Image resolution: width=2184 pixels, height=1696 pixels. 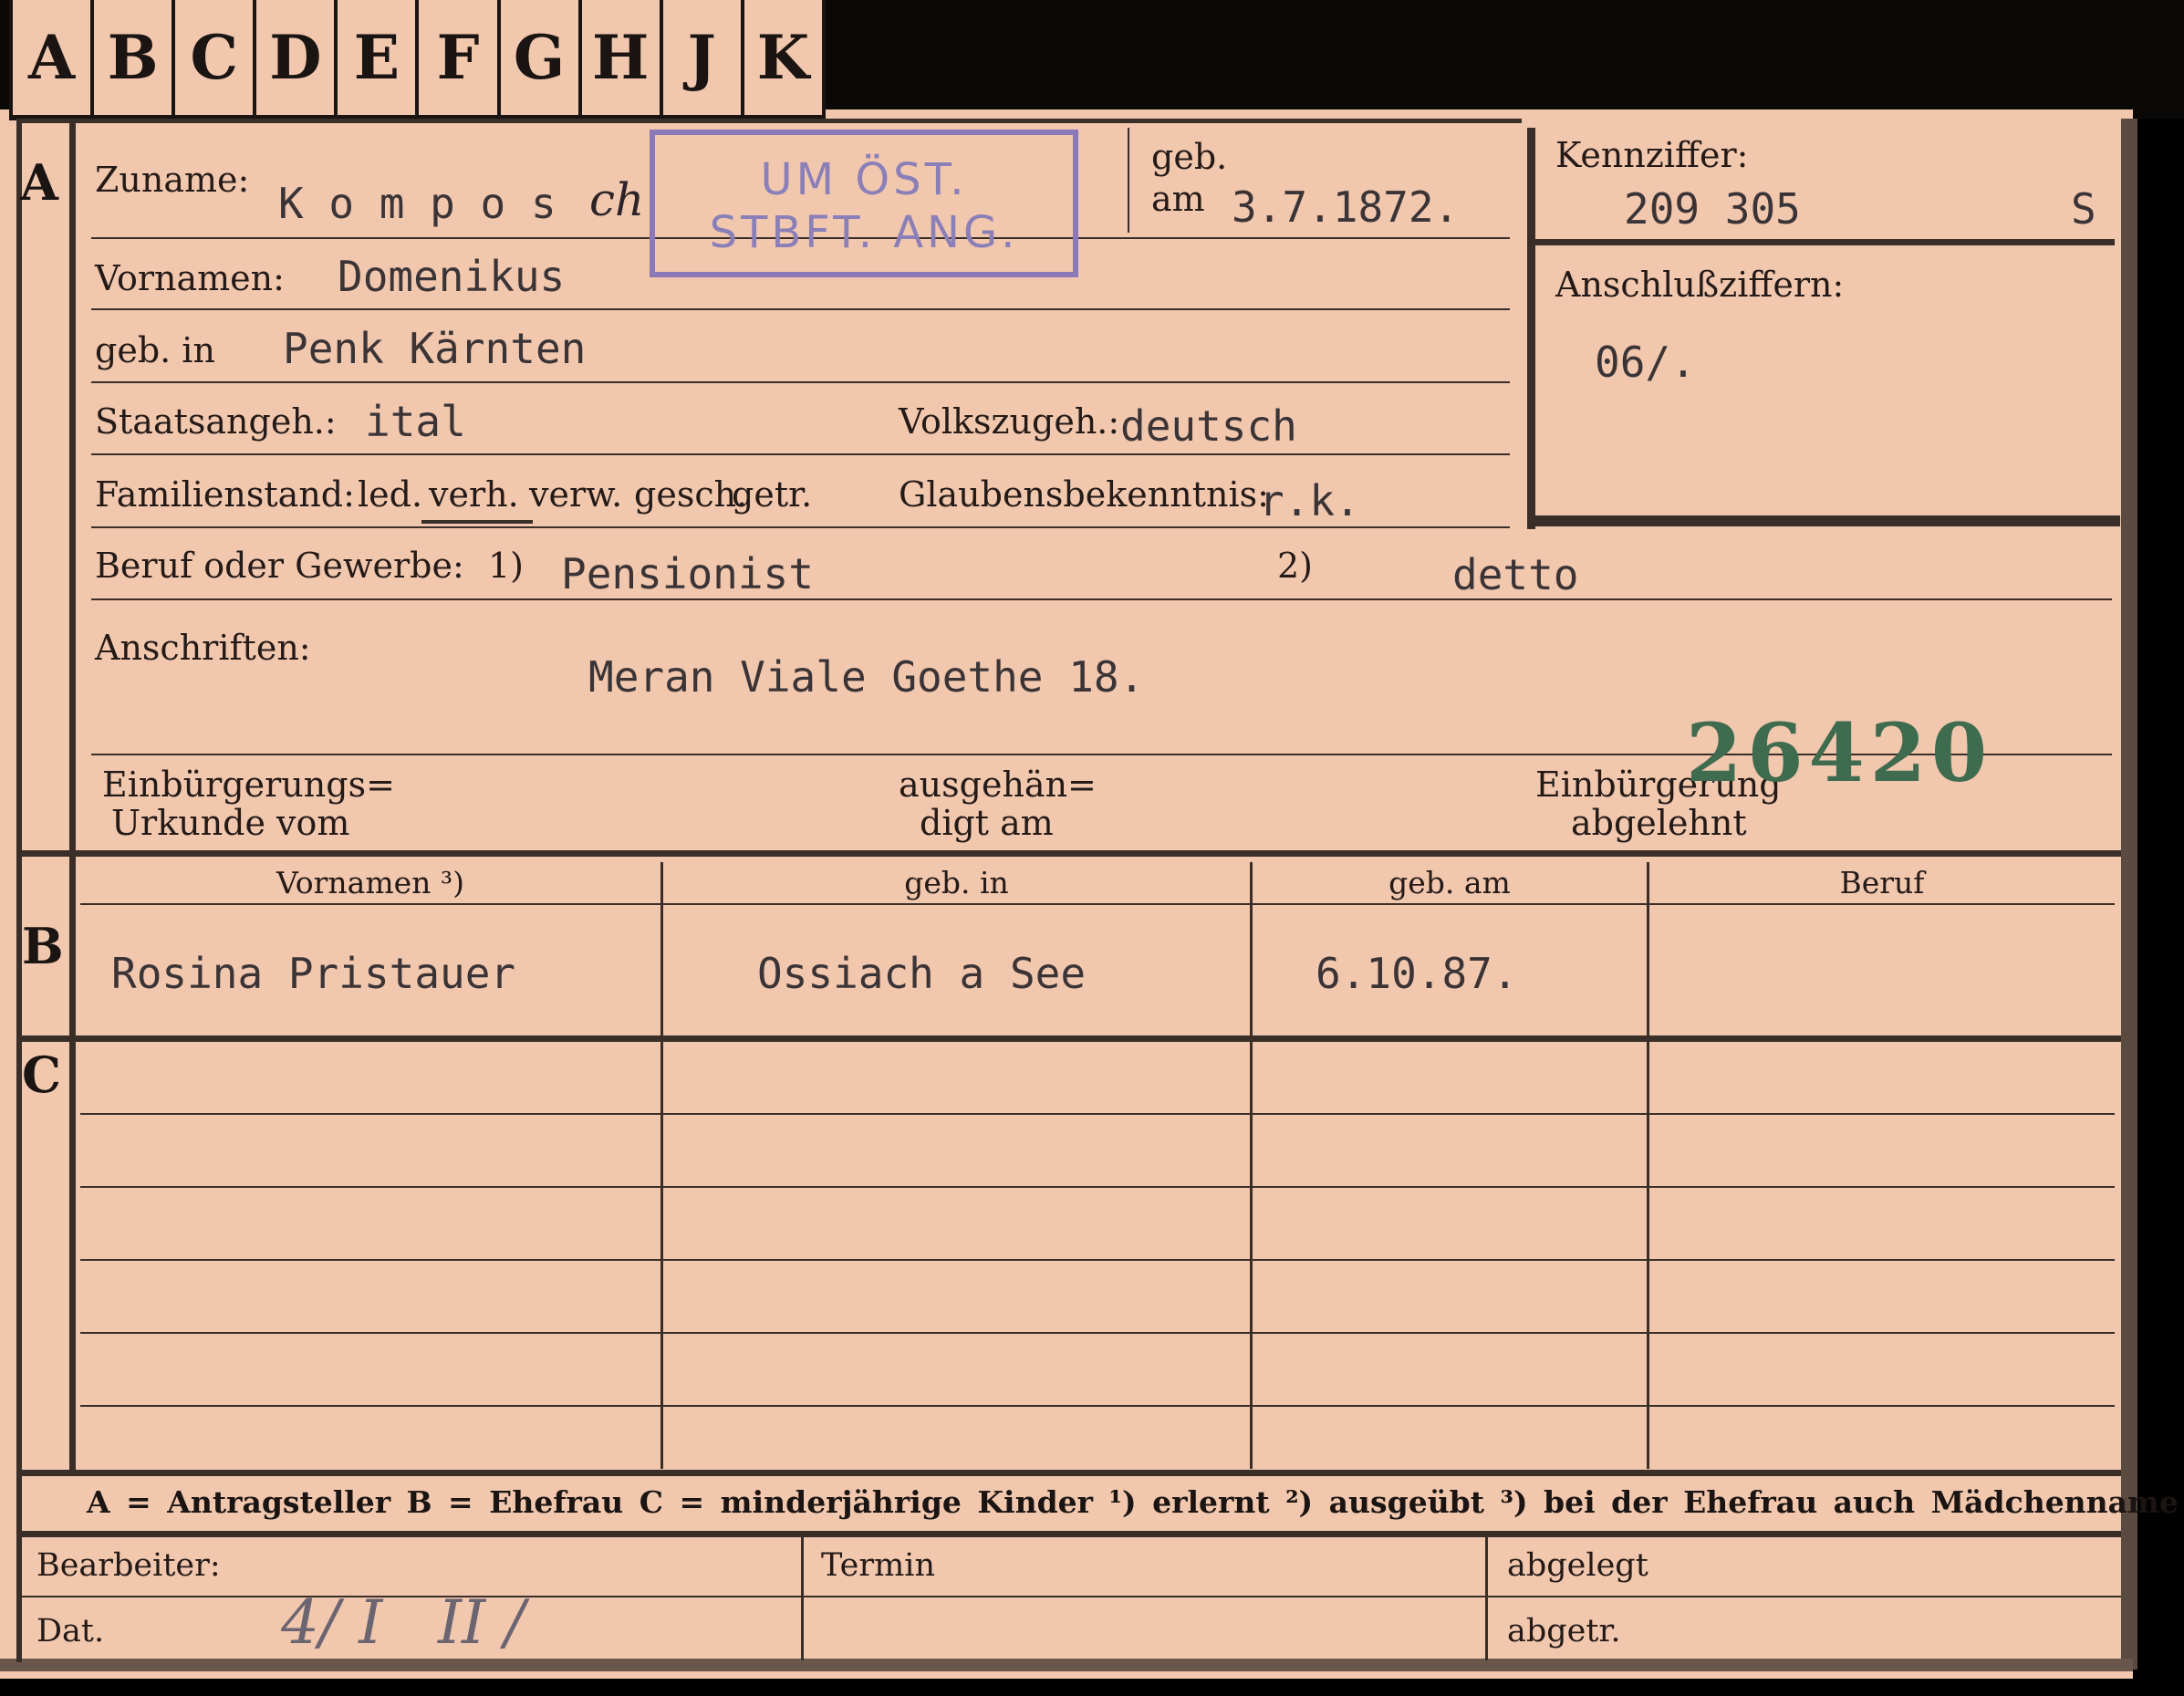 What do you see at coordinates (417, 203) in the screenshot?
I see `value-zuname: K o m p o s` at bounding box center [417, 203].